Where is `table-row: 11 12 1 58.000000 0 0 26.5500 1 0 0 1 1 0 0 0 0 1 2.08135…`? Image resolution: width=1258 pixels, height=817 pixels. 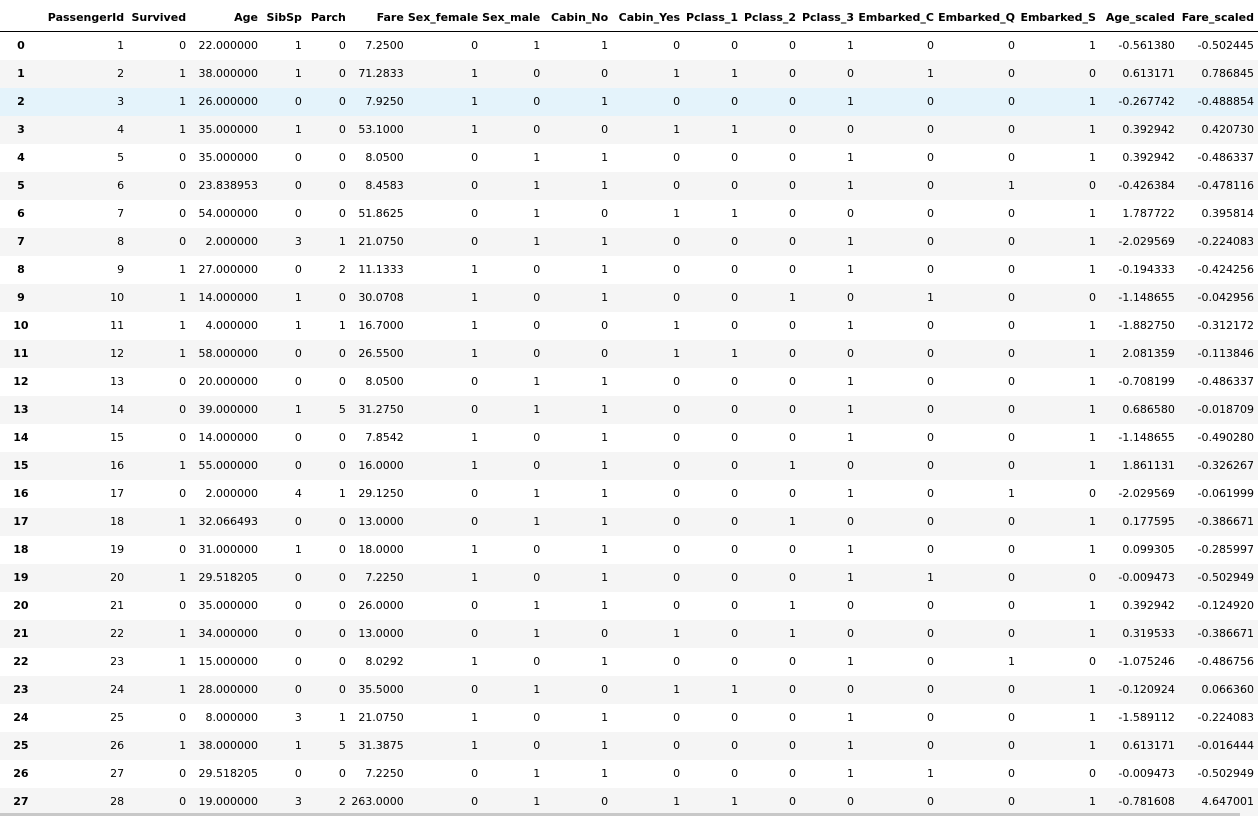 table-row: 11 12 1 58.000000 0 0 26.5500 1 0 0 1 1 0 0 0 0 1 2.08135… is located at coordinates (629, 354).